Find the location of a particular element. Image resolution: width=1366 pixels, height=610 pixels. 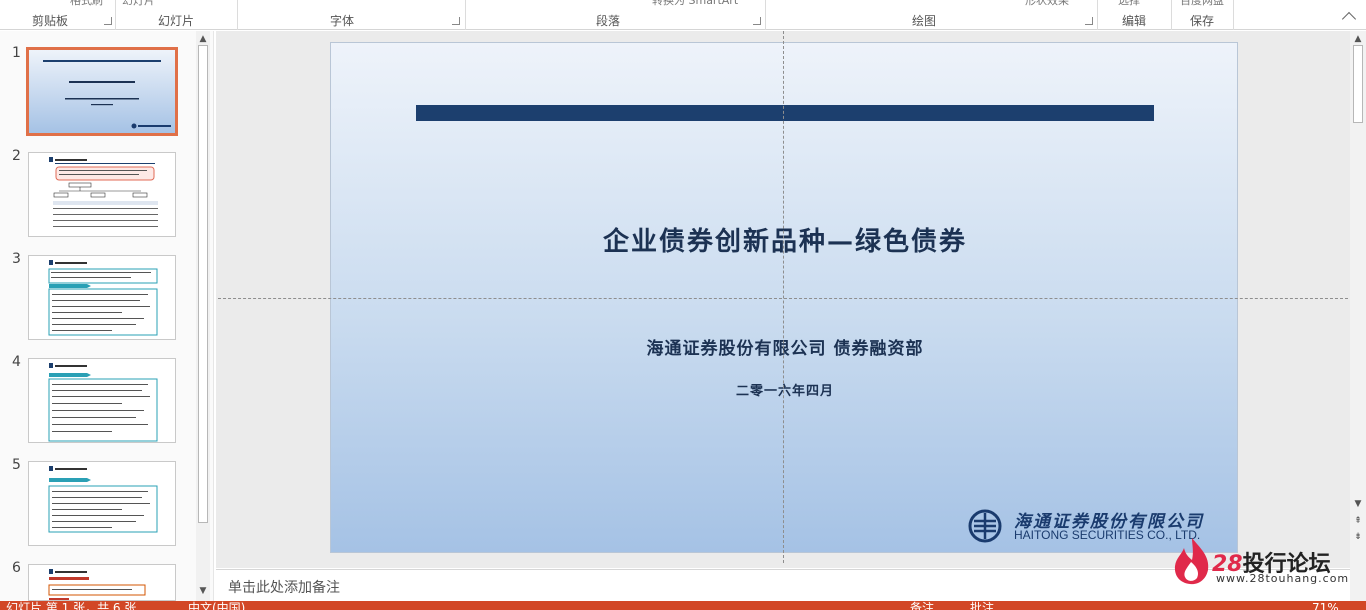

save-group: 保存 is located at coordinates (1203, 15).